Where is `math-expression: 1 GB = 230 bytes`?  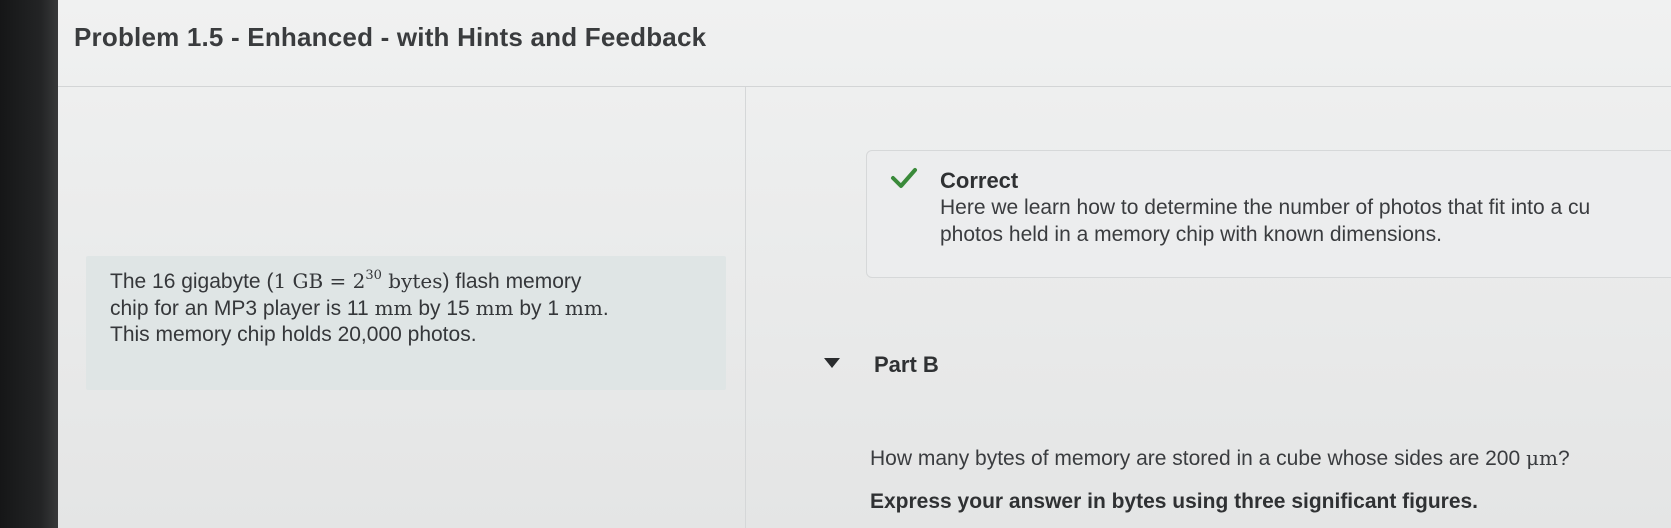 math-expression: 1 GB = 230 bytes is located at coordinates (358, 280).